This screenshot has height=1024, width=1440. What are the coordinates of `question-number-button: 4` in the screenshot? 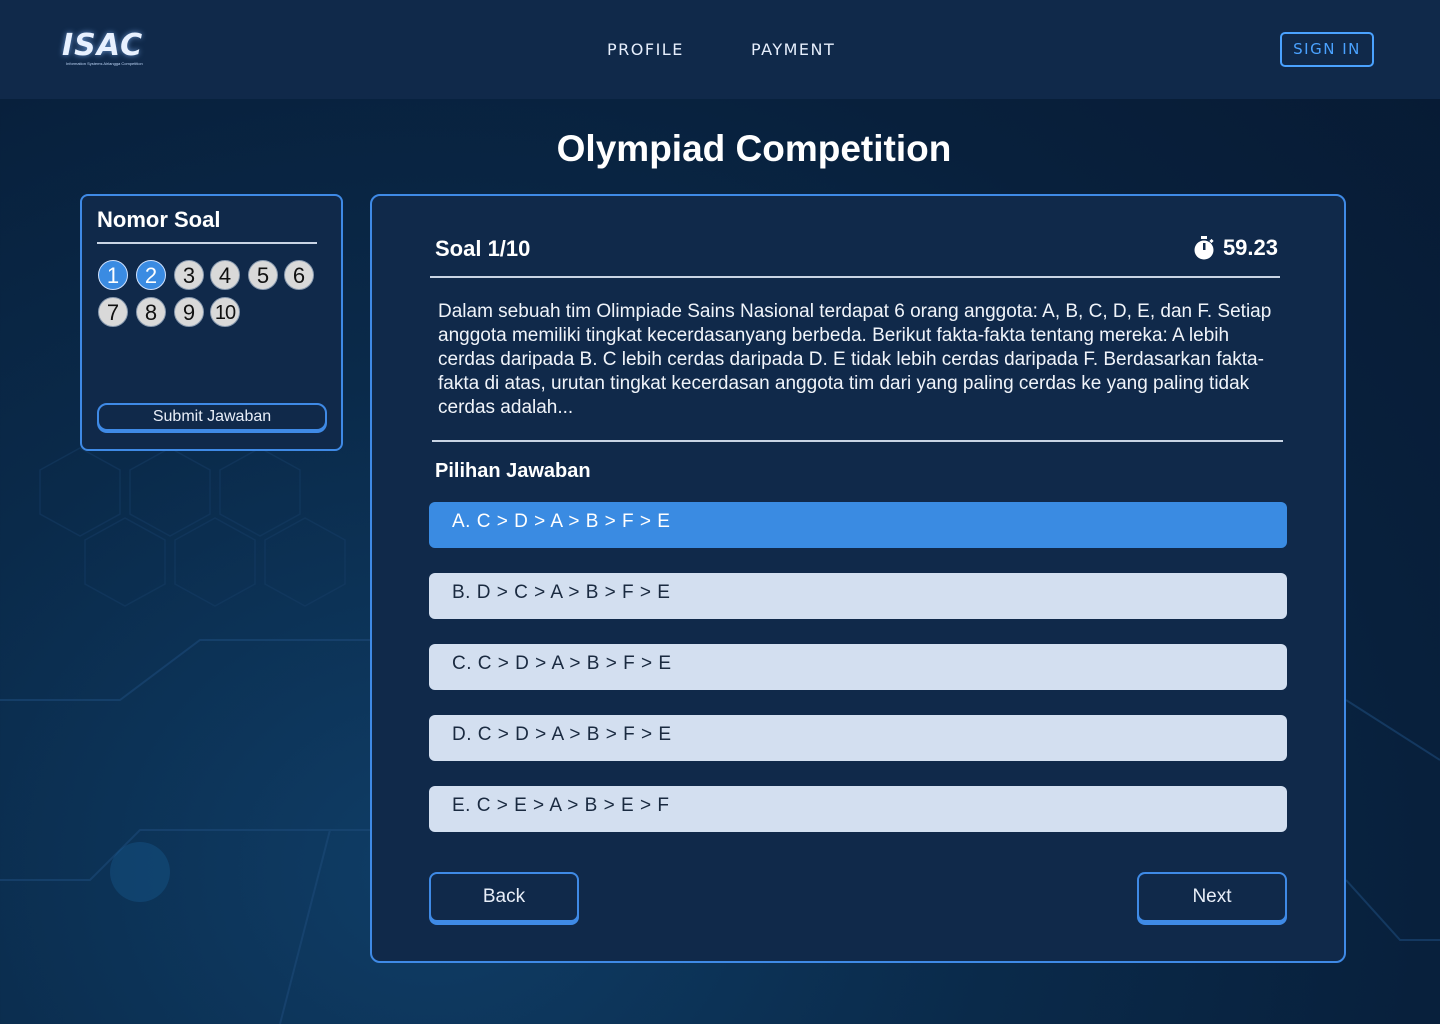 It's located at (225, 275).